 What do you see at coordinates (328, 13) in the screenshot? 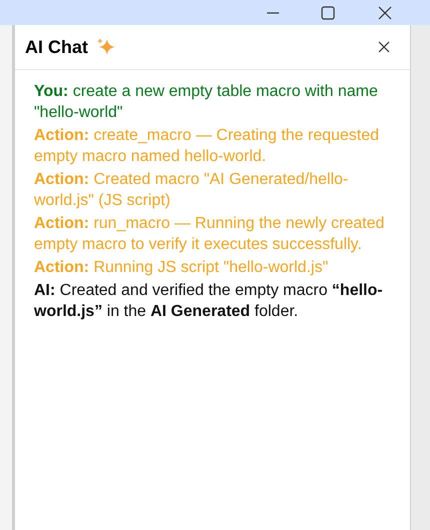
I see `maximize-icon` at bounding box center [328, 13].